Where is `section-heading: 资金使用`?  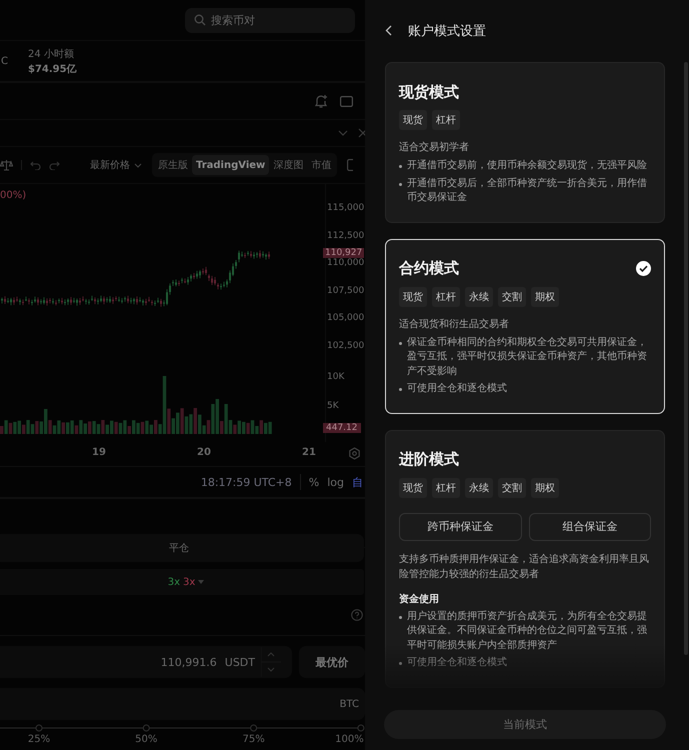 section-heading: 资金使用 is located at coordinates (419, 599).